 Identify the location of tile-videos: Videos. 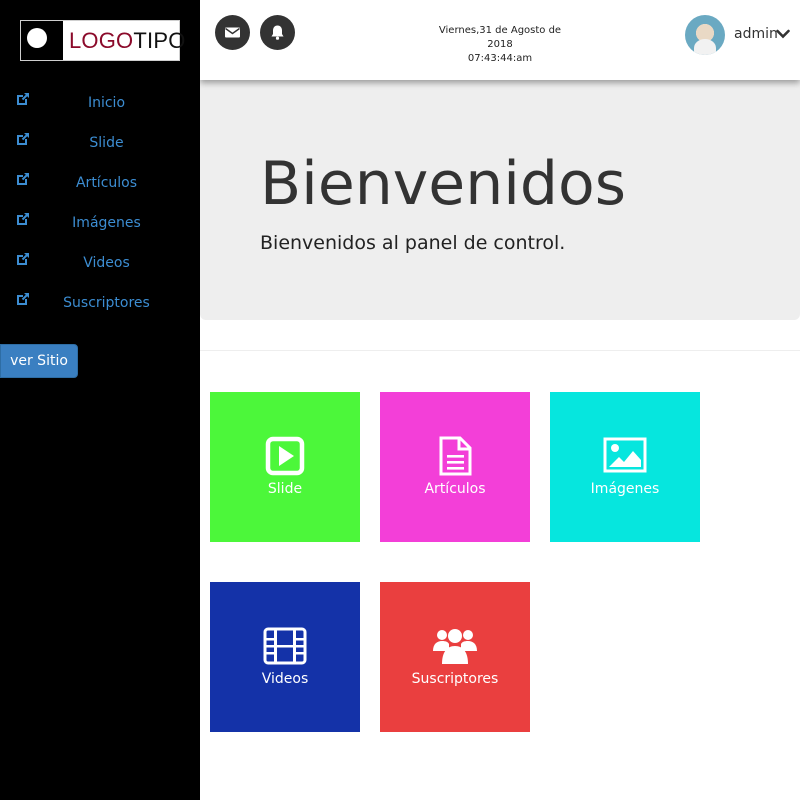
(285, 657).